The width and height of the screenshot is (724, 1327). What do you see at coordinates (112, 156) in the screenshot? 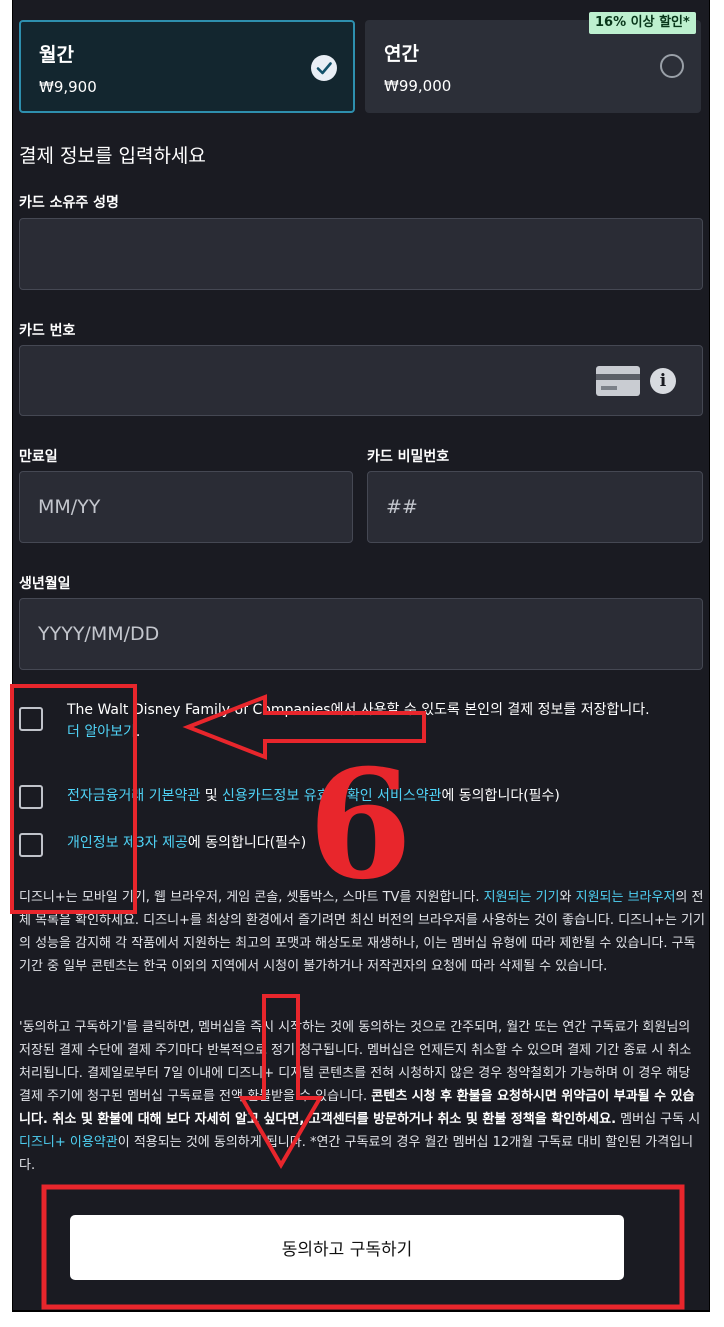
I see `section-title: 결제 정보를 입력하세요` at bounding box center [112, 156].